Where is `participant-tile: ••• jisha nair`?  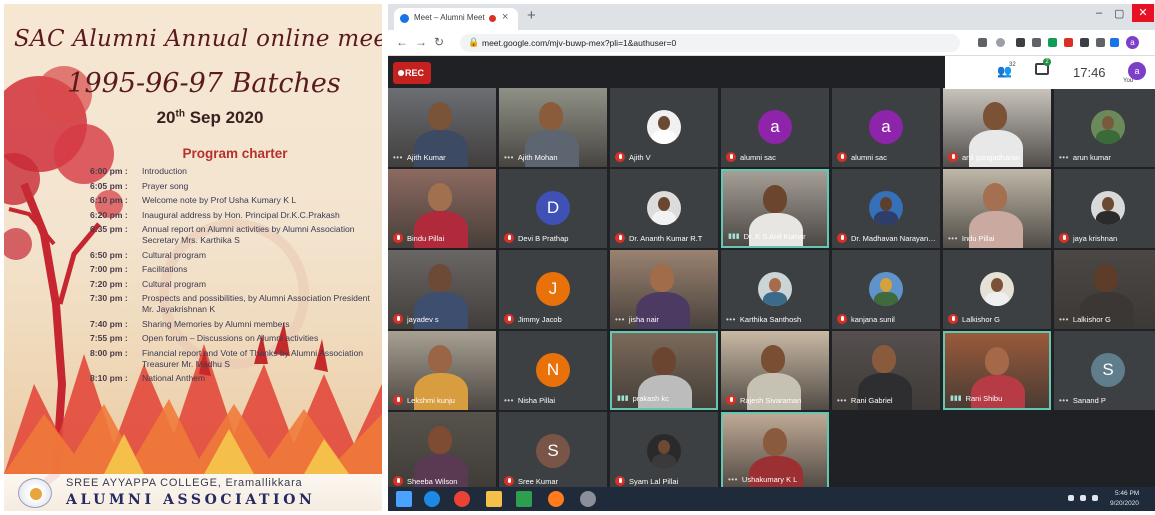
participant-tile: ••• jisha nair is located at coordinates (664, 289).